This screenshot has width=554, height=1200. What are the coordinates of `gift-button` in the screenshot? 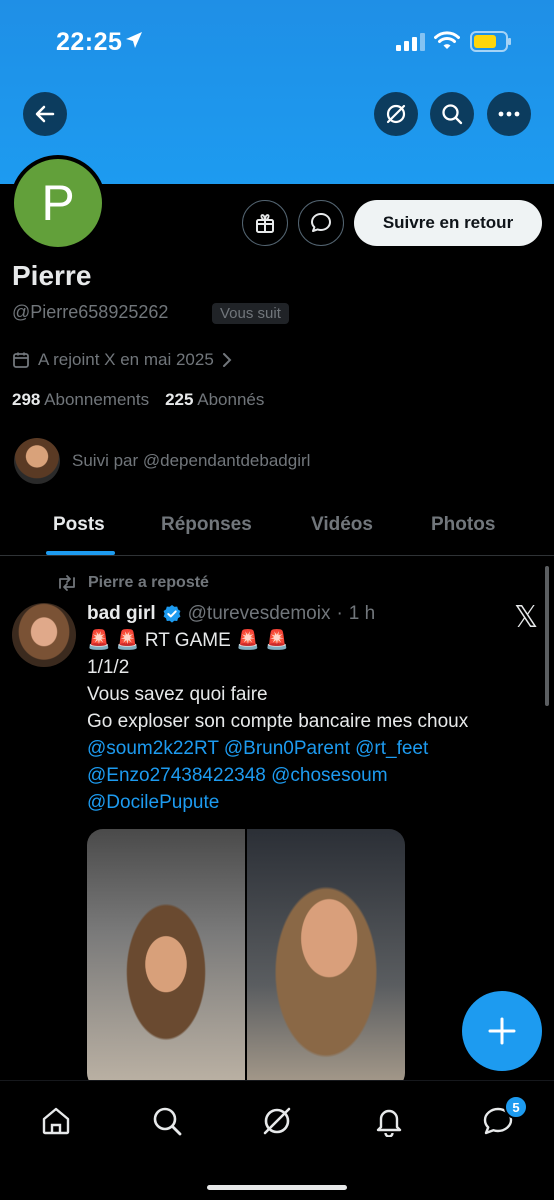 It's located at (265, 223).